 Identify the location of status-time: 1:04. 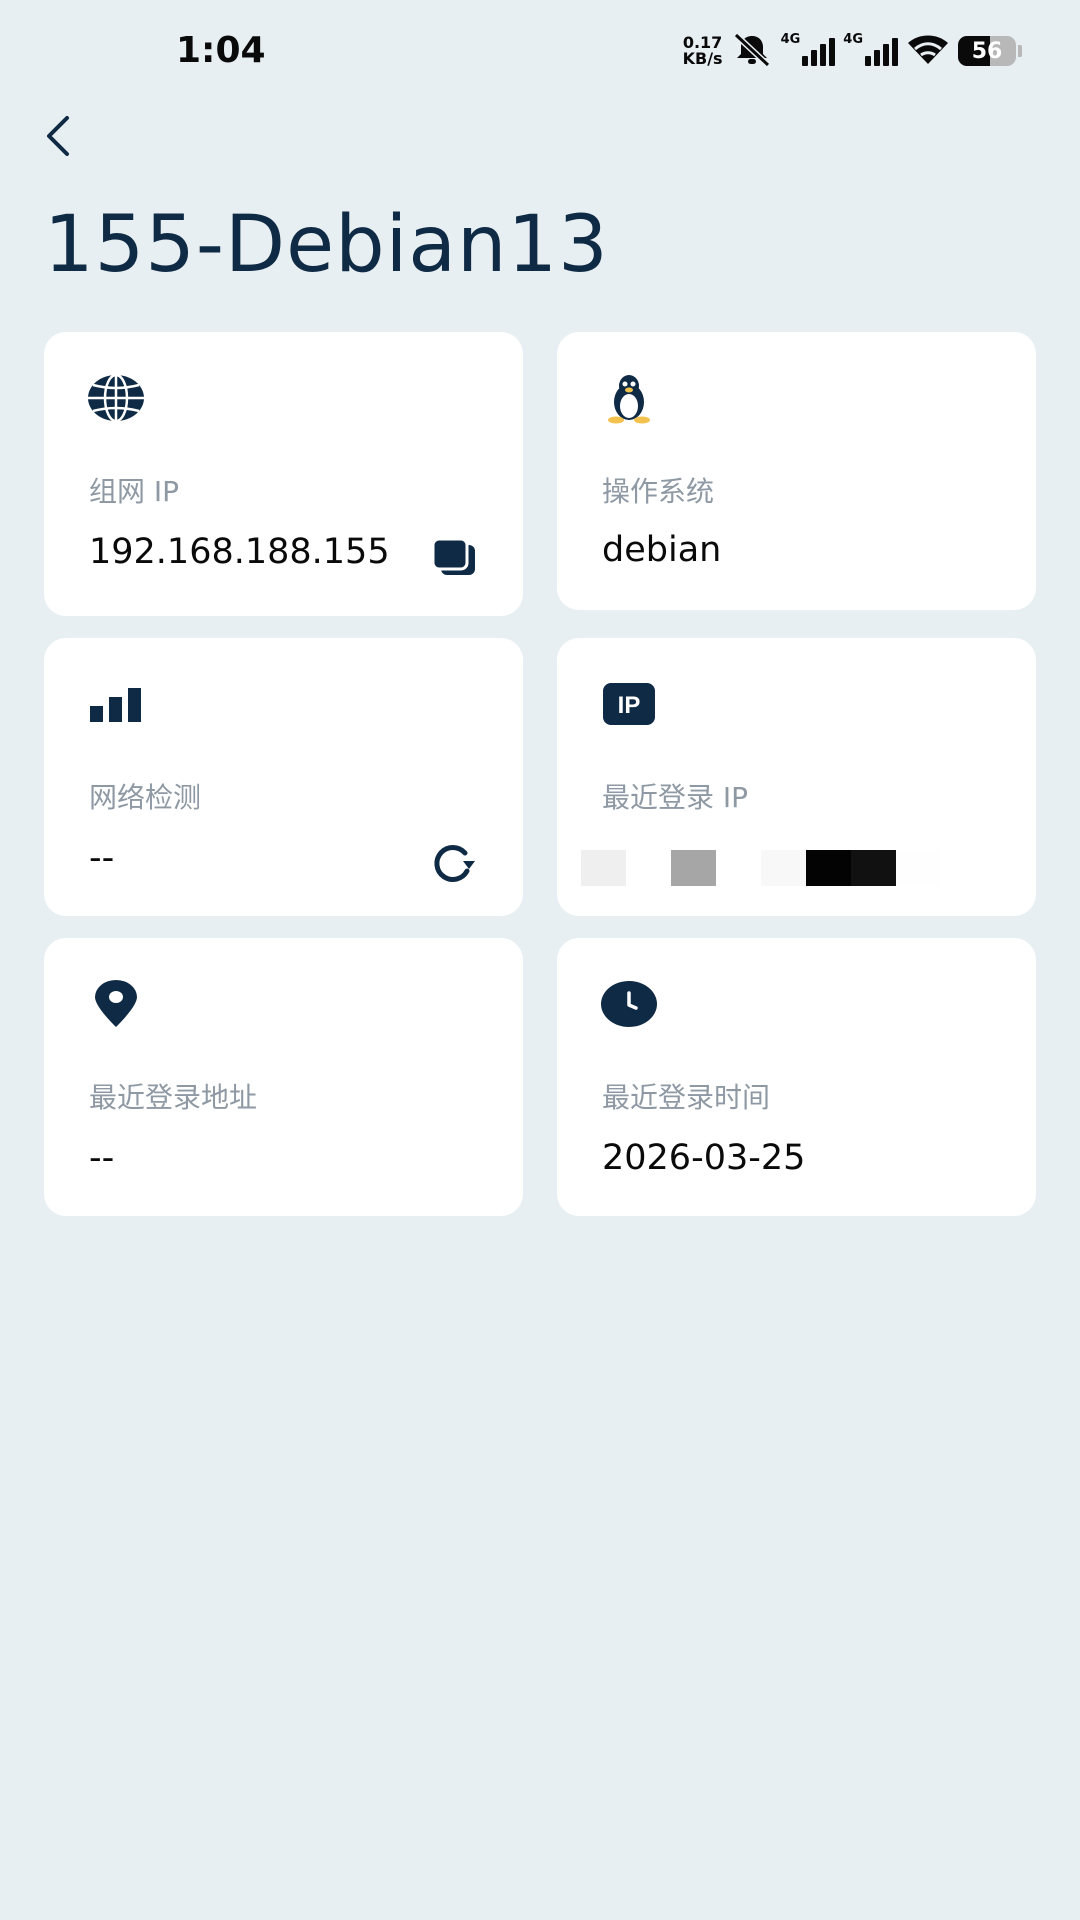
(221, 50).